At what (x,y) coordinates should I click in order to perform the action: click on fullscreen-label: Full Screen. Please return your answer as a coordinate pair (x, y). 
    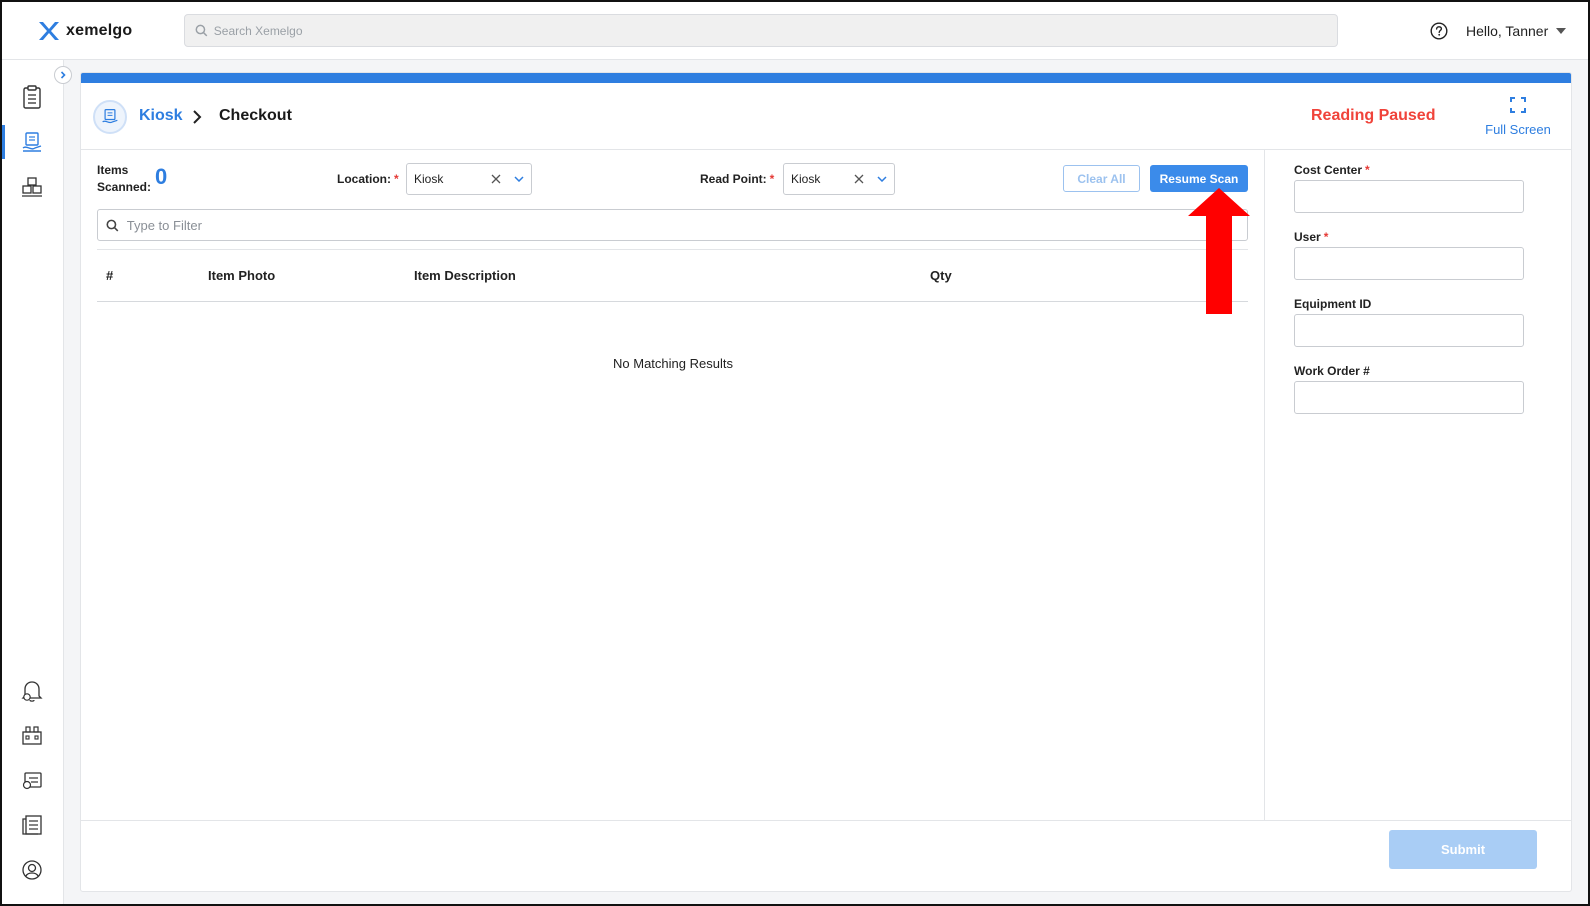
    Looking at the image, I should click on (1518, 129).